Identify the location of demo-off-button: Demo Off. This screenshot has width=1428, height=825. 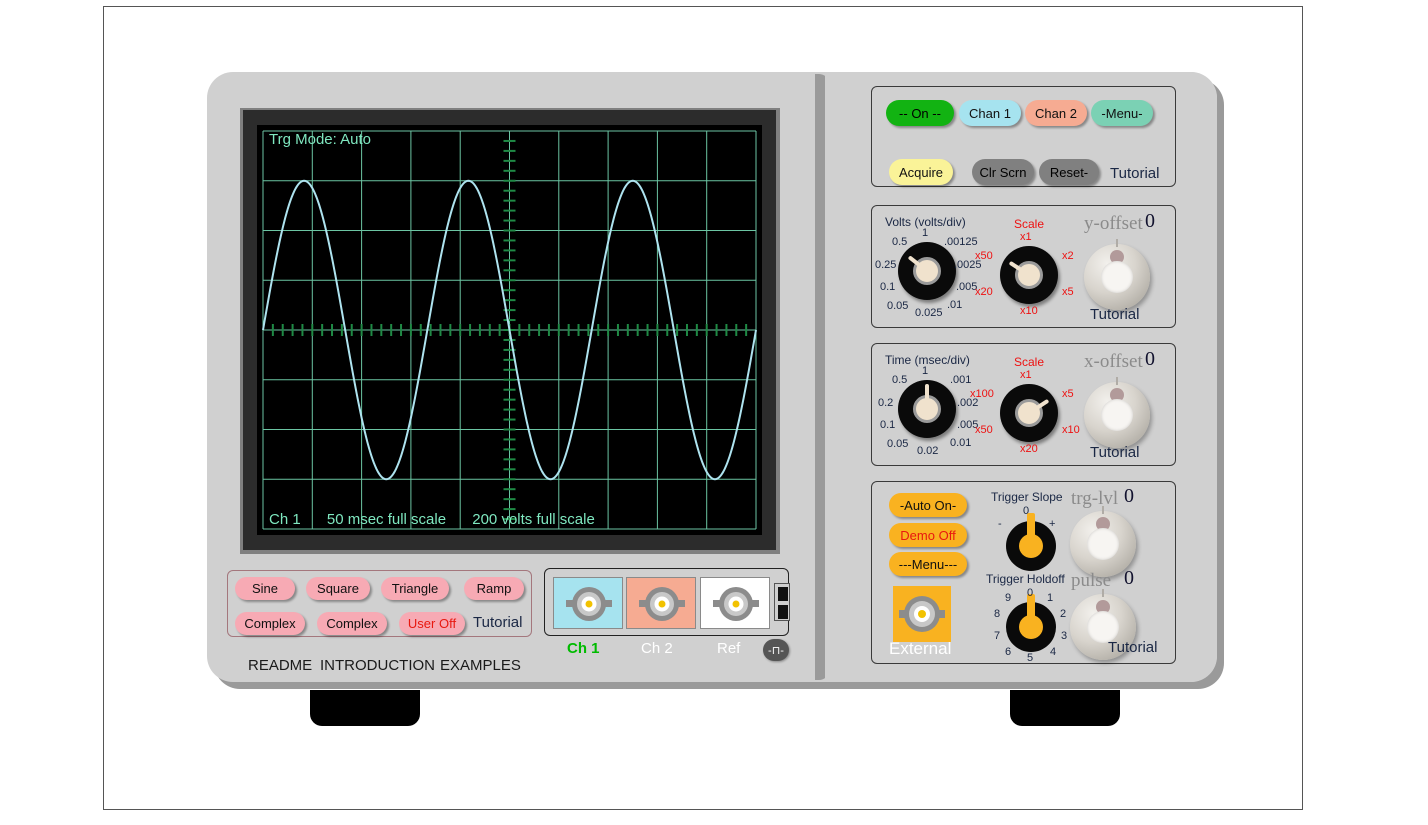
(928, 535).